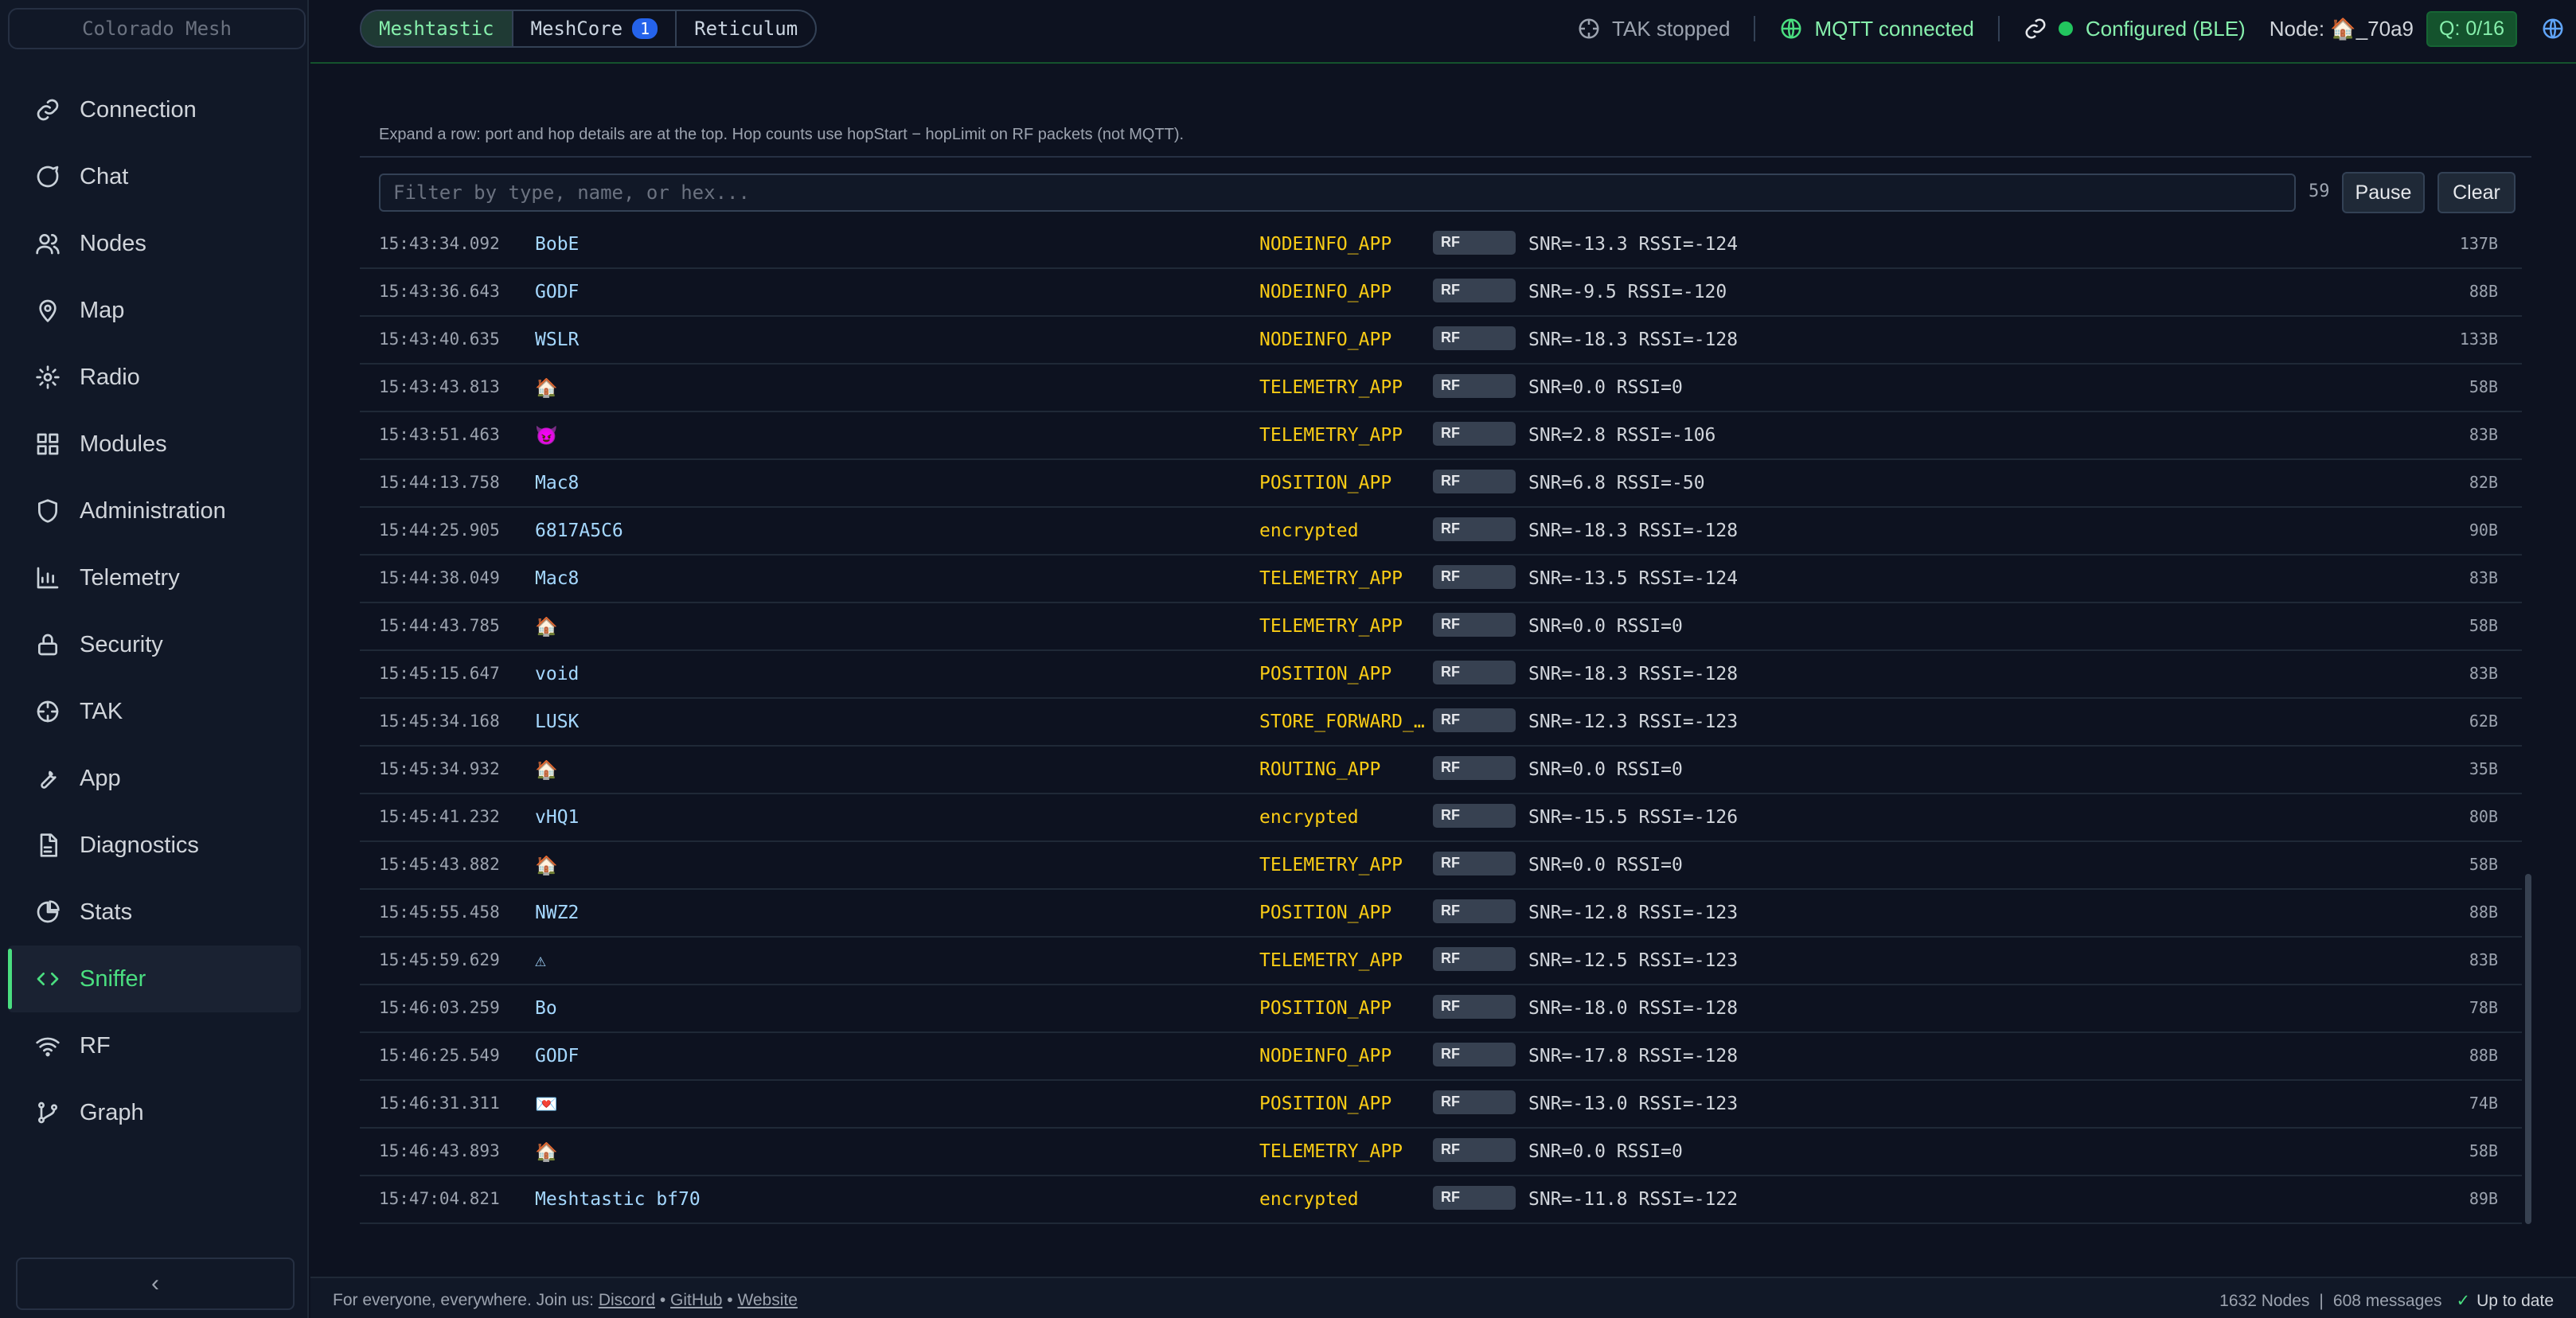 Image resolution: width=2576 pixels, height=1318 pixels. What do you see at coordinates (110, 377) in the screenshot?
I see `sidebar-item-label: Radio` at bounding box center [110, 377].